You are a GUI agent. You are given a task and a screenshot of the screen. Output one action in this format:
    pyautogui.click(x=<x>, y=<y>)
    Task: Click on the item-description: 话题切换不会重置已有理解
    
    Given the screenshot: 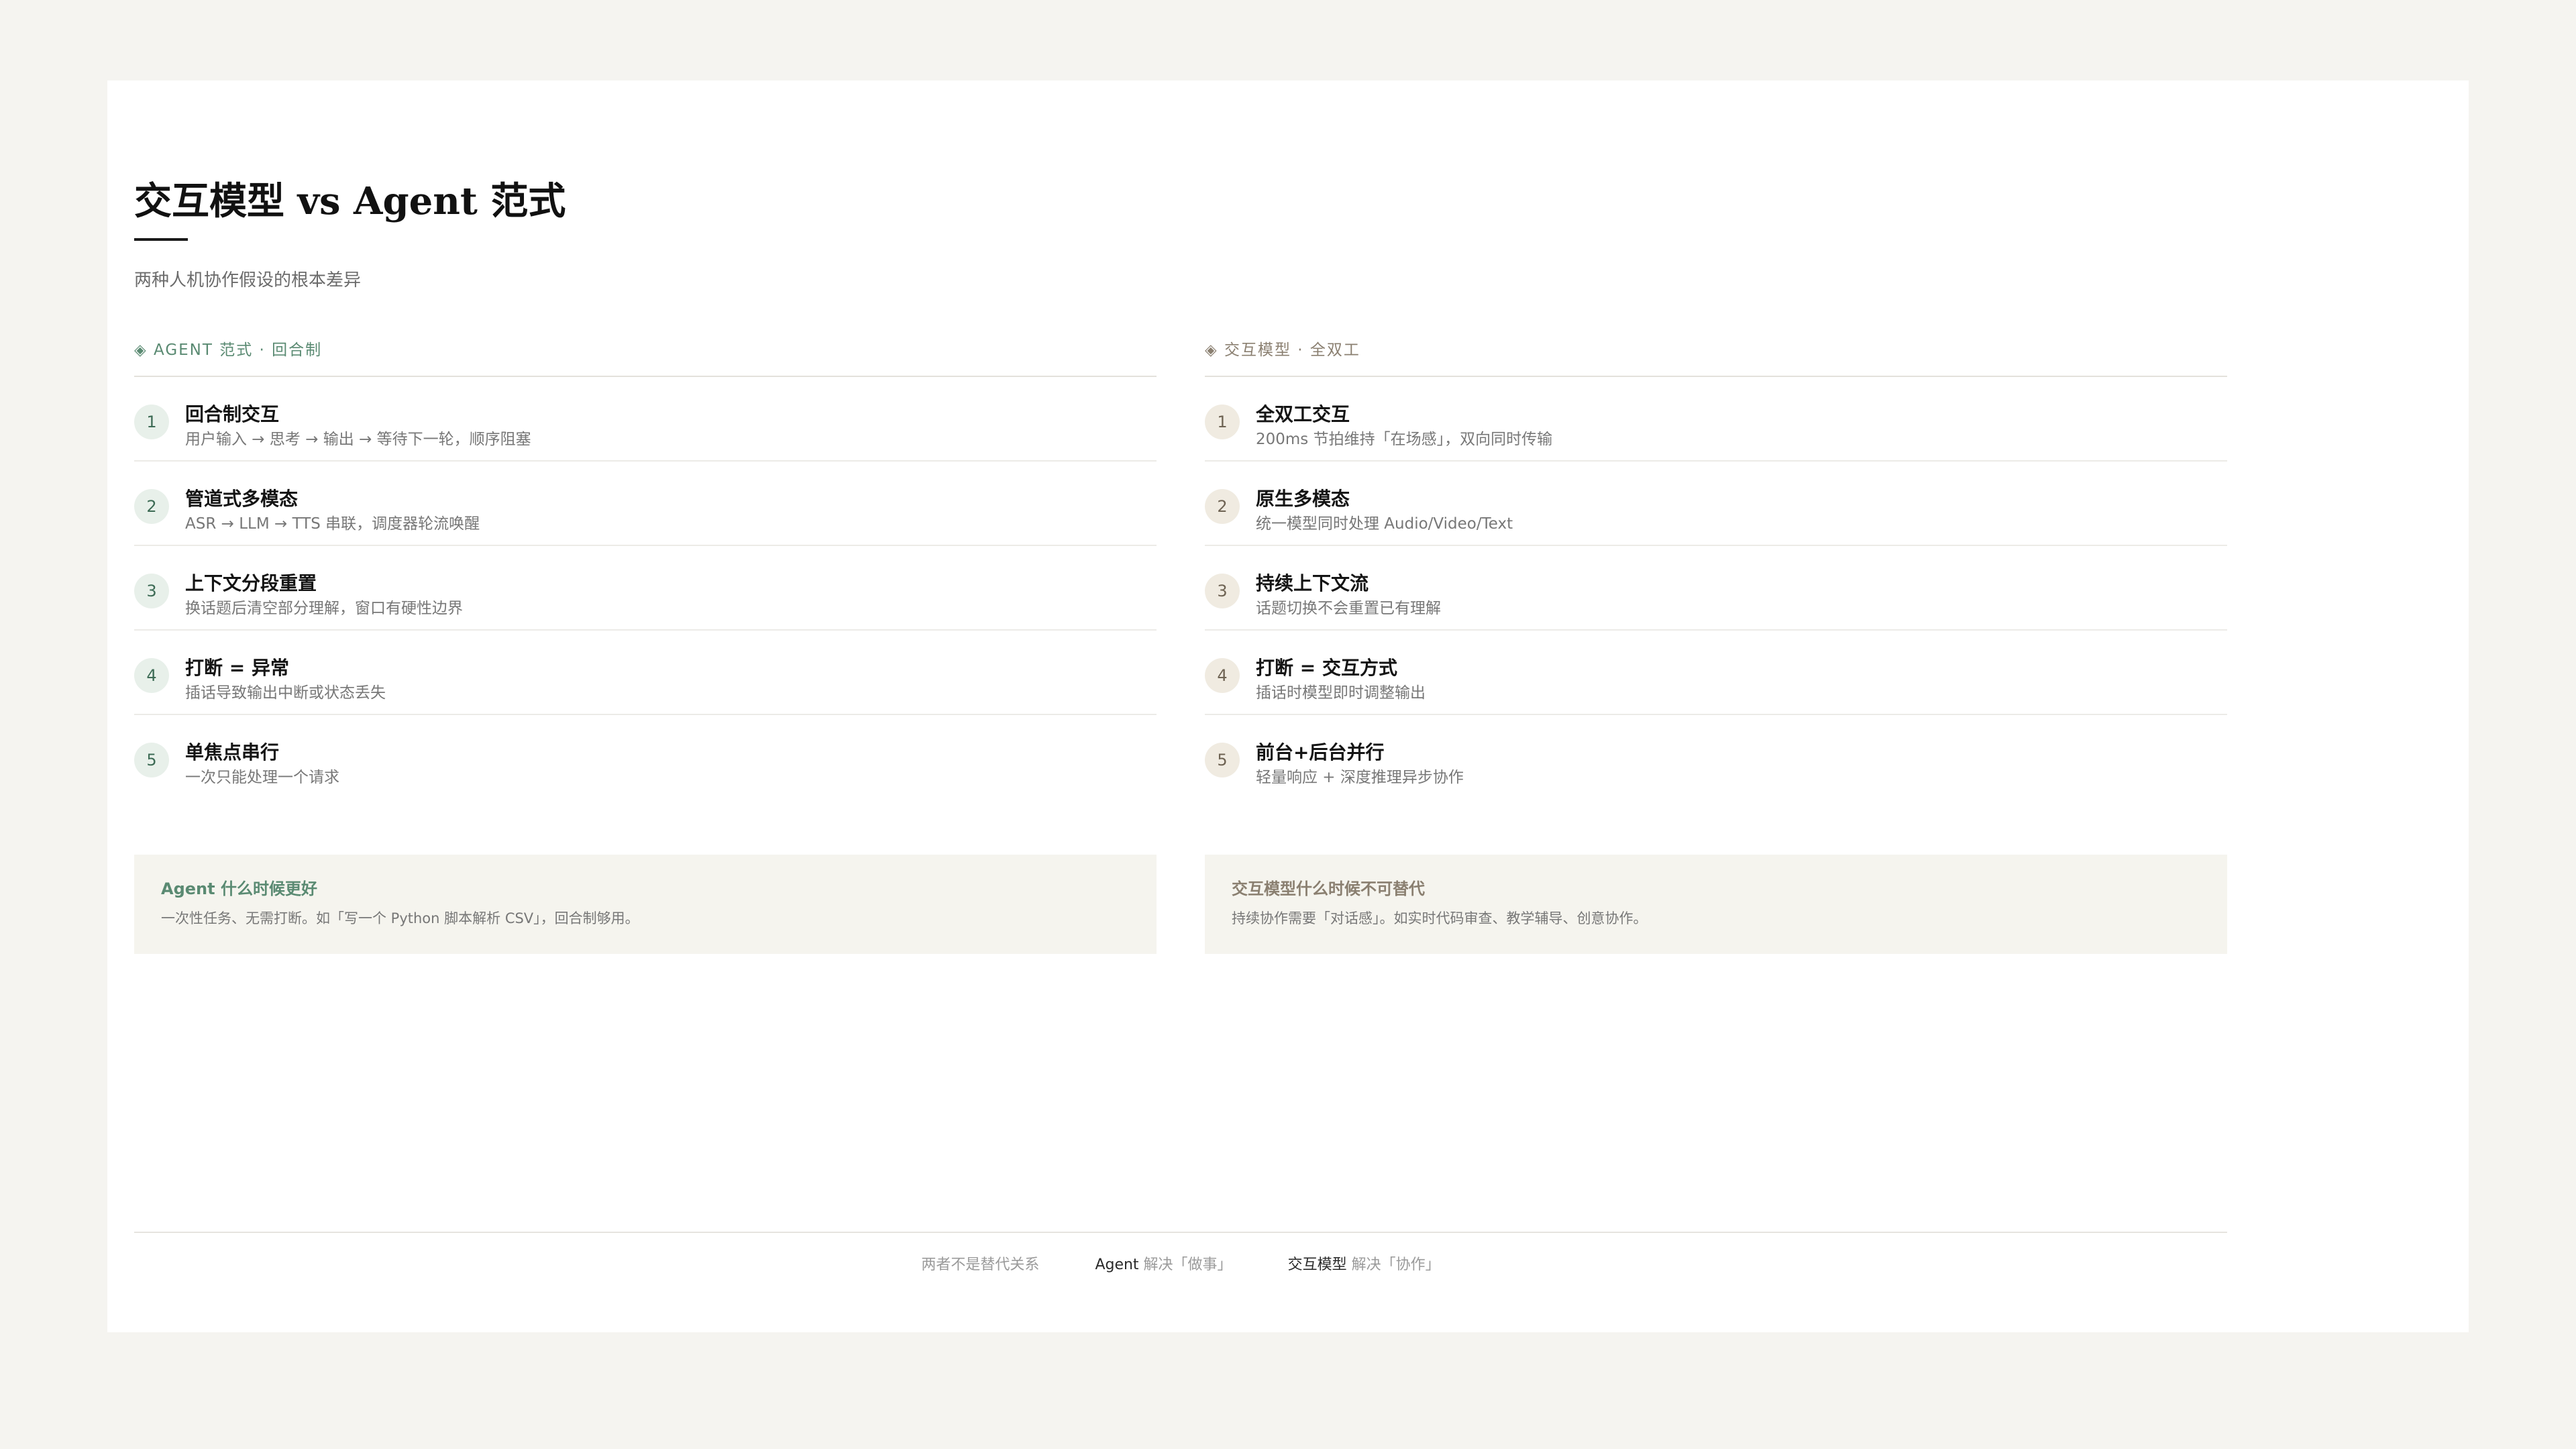 What is the action you would take?
    pyautogui.click(x=1348, y=608)
    